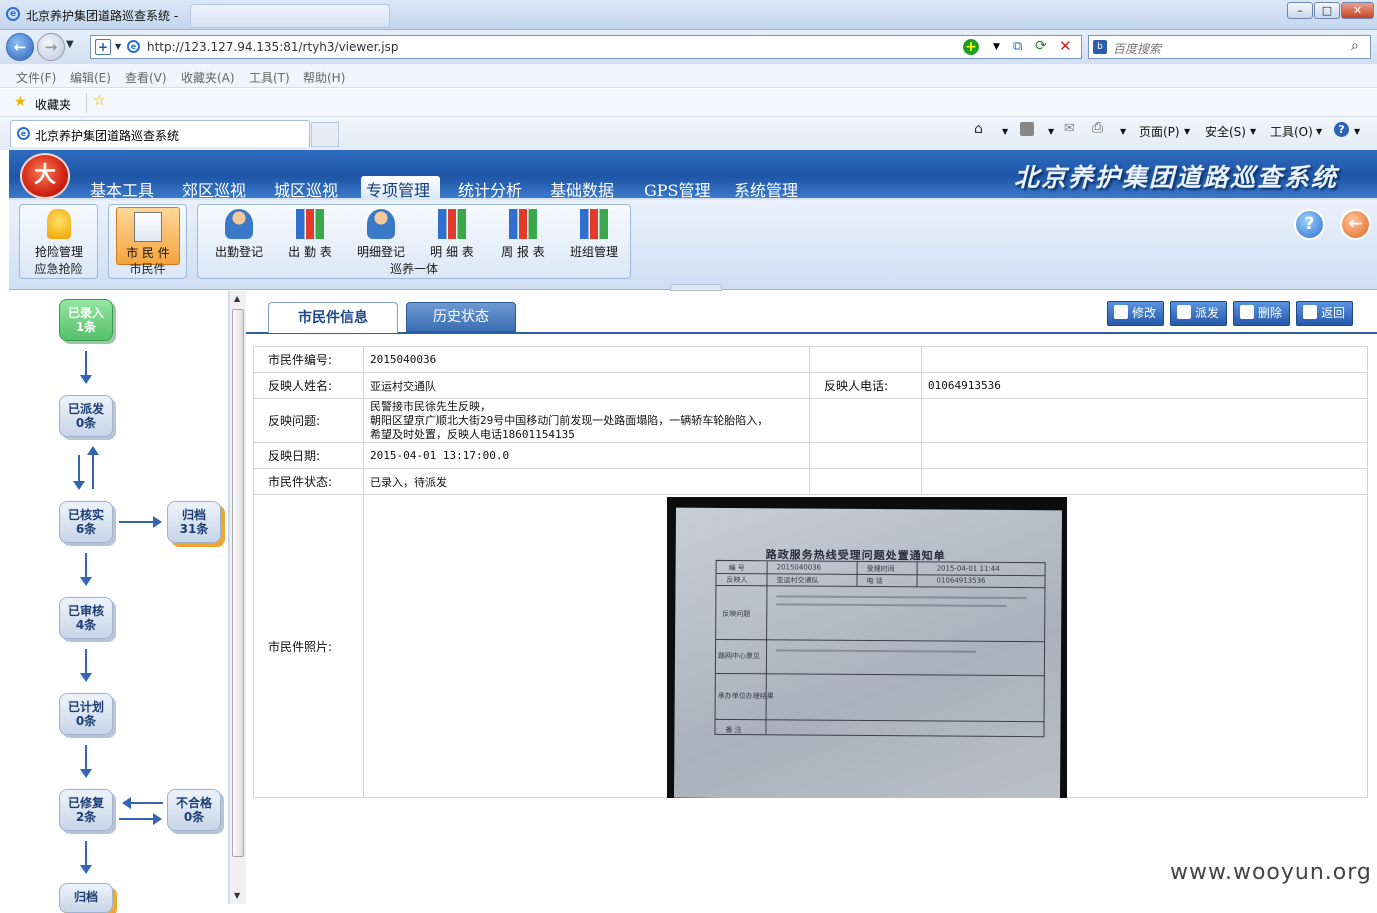  I want to click on print-icon: ⎙, so click(1097, 128).